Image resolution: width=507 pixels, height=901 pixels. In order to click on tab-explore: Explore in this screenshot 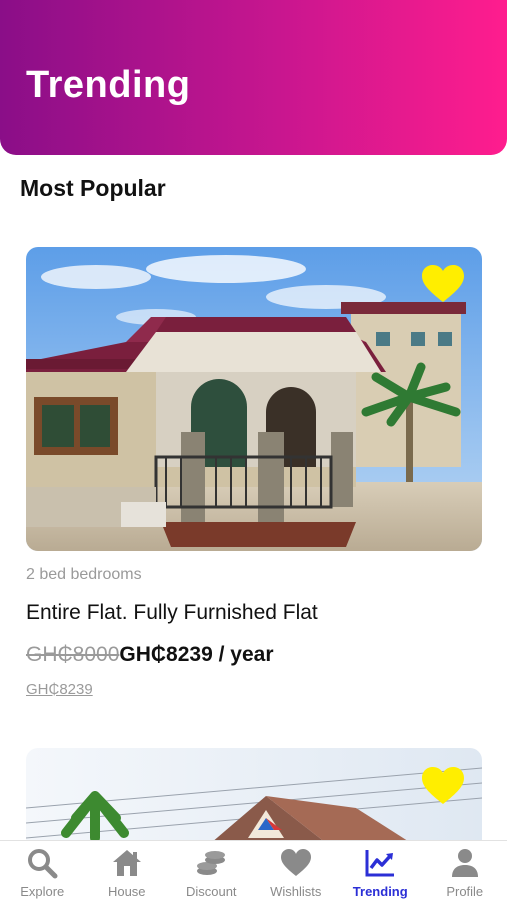, I will do `click(42, 871)`.